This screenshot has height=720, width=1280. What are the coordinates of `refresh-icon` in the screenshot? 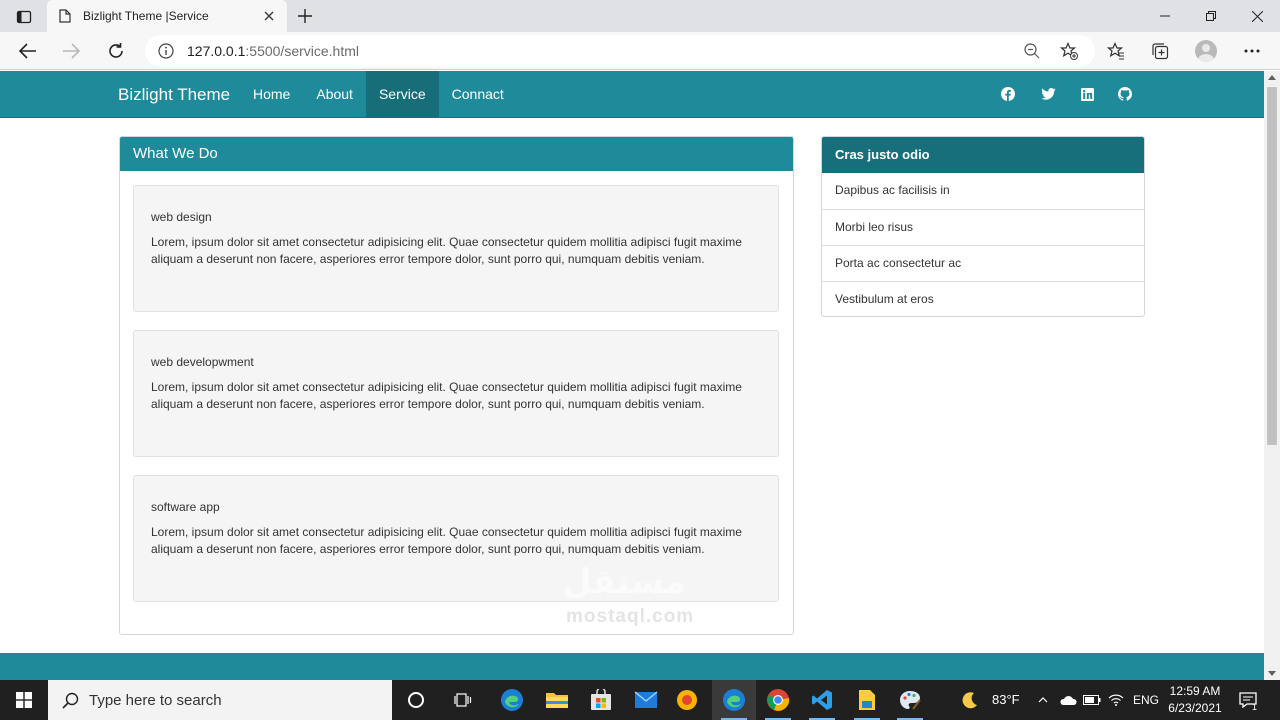 It's located at (116, 50).